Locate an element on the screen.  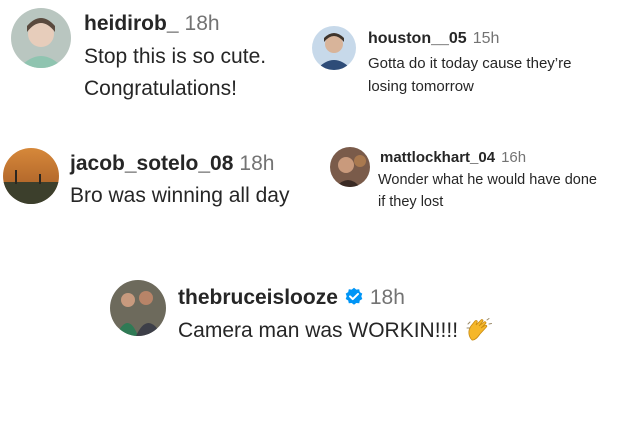
clapping-hands-icon is located at coordinates (479, 333).